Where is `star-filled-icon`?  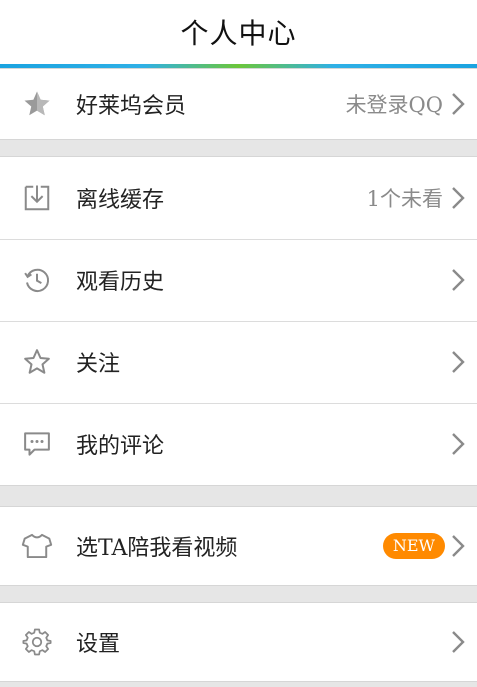
star-filled-icon is located at coordinates (37, 104).